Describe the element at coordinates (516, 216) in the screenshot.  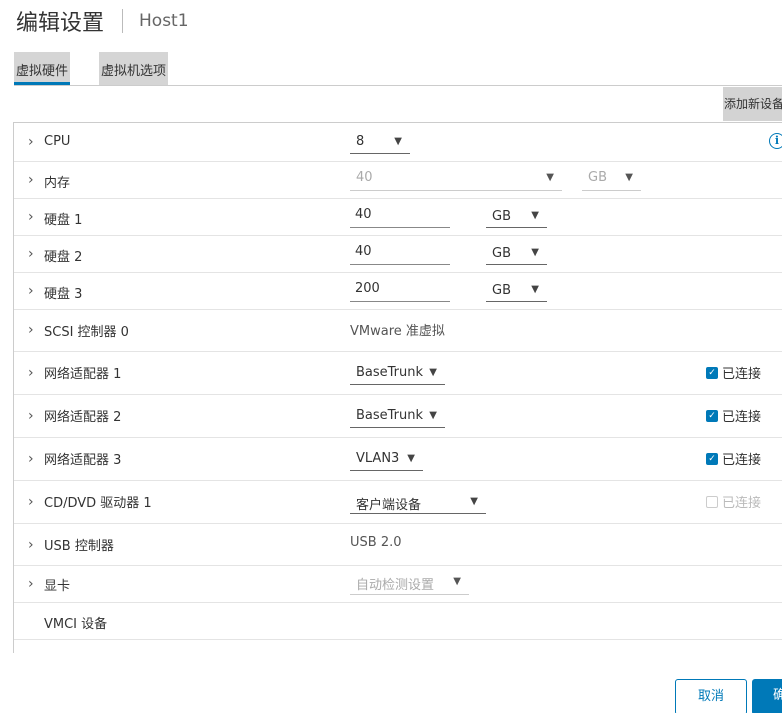
I see `disk-1-unit-select: GB ▼` at that location.